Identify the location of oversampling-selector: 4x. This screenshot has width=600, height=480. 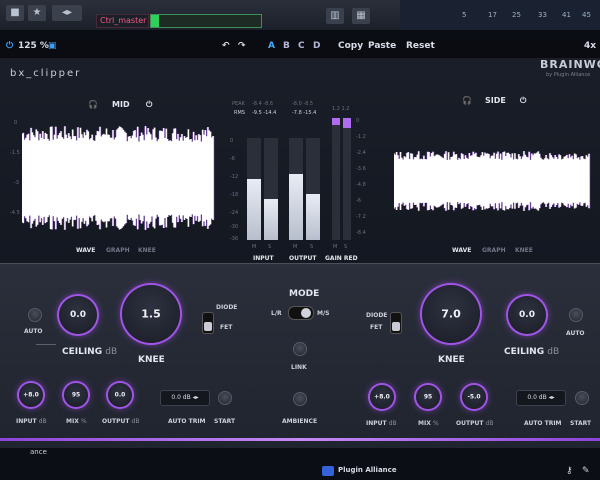
(590, 46).